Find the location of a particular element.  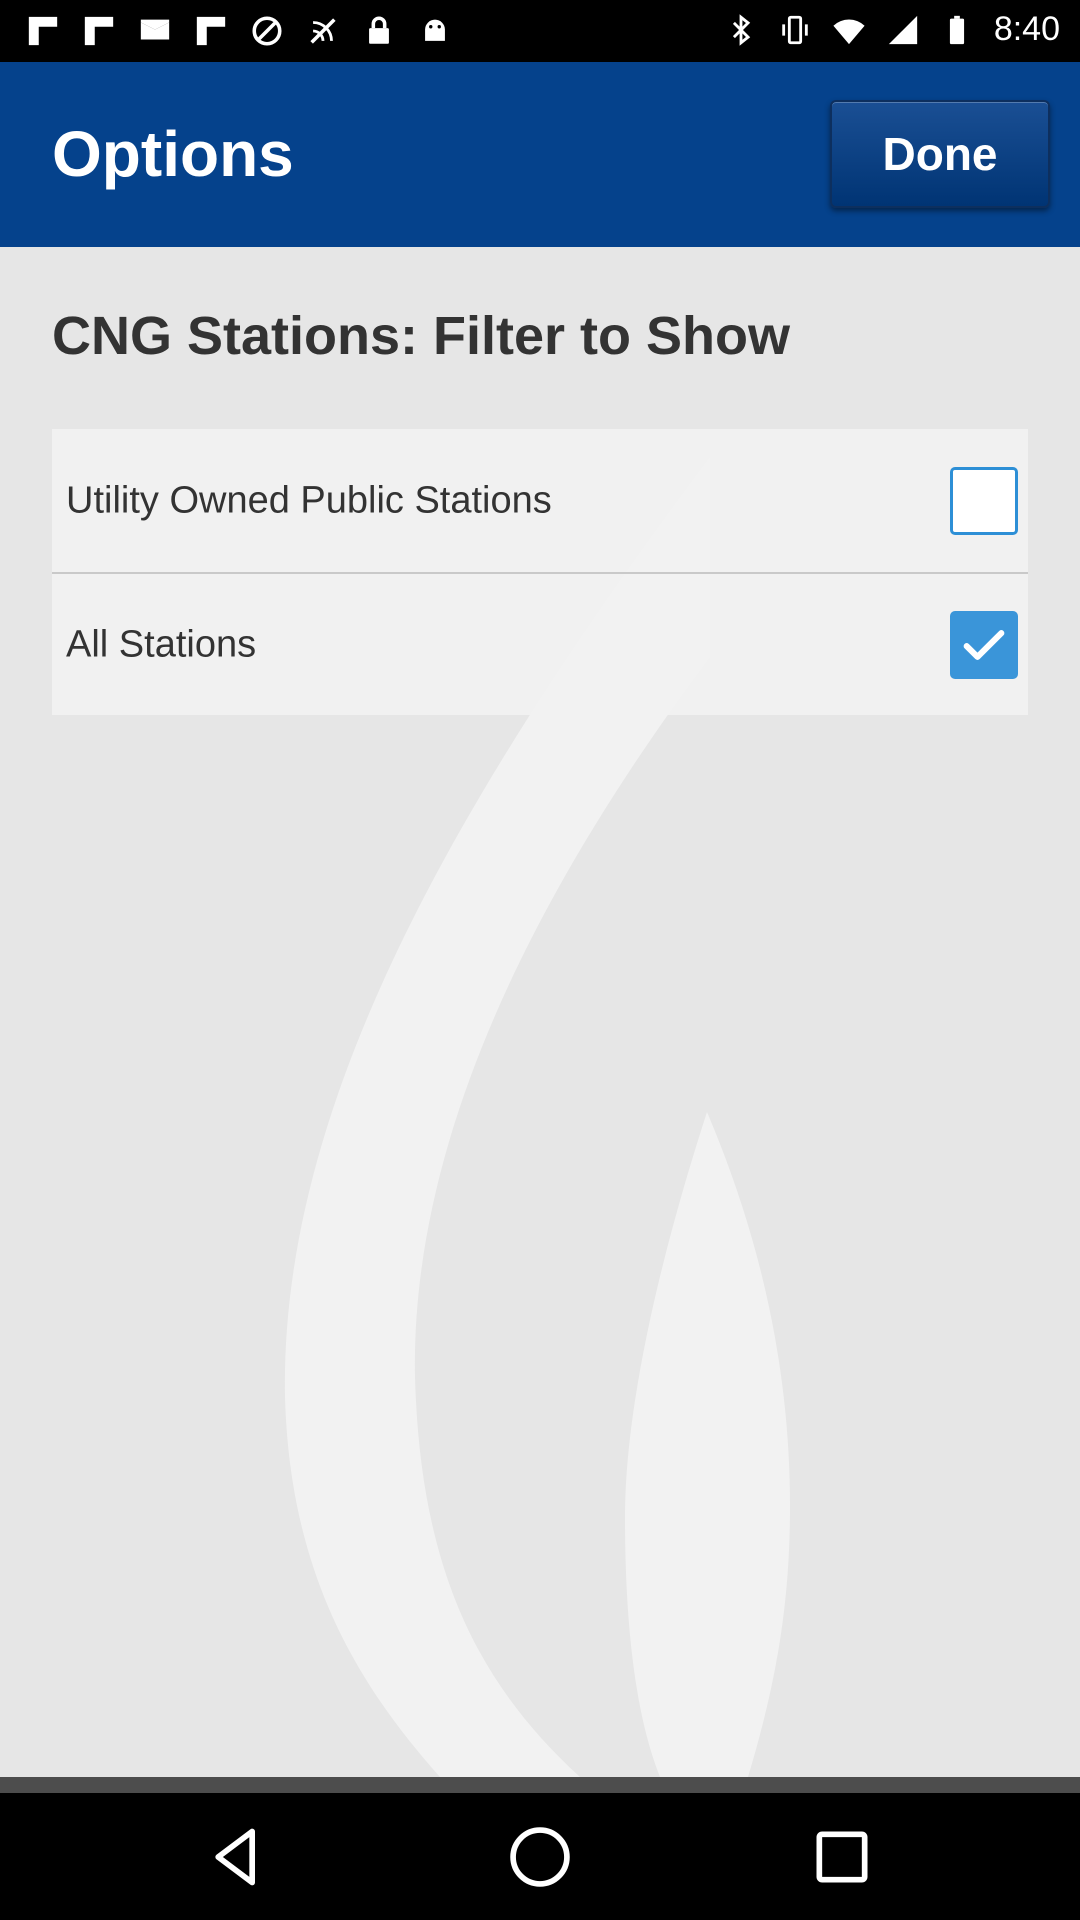

bluetooth-icon is located at coordinates (741, 30).